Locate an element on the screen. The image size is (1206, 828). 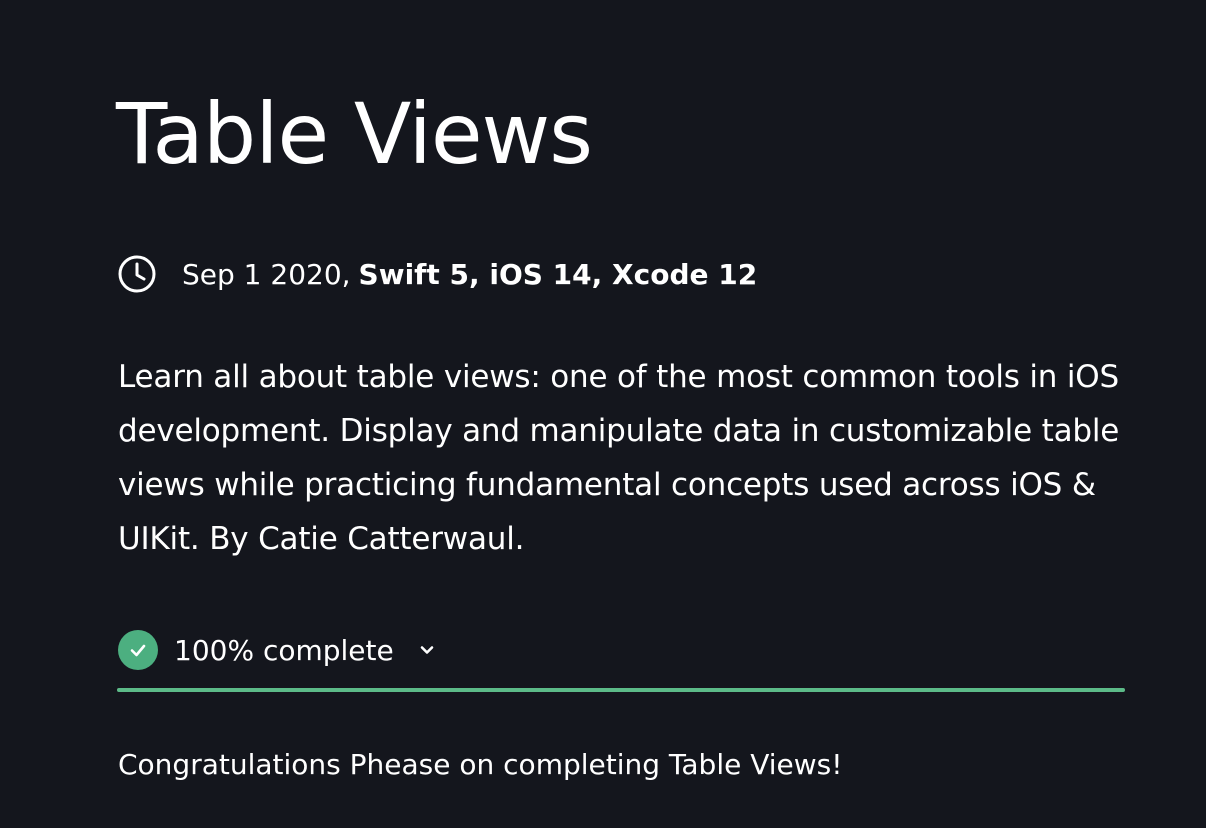
progress-label: 100% complete is located at coordinates (284, 650).